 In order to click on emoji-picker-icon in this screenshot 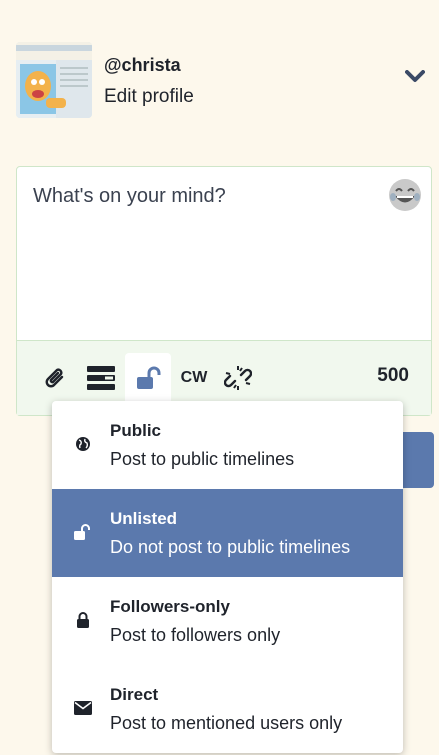, I will do `click(405, 195)`.